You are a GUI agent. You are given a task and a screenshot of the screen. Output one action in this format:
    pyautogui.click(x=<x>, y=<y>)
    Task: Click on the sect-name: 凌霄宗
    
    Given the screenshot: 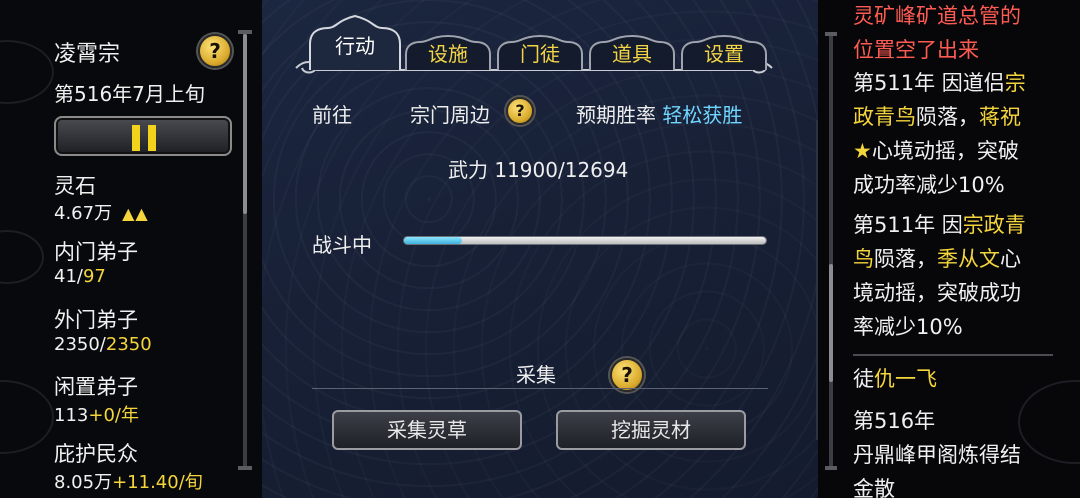 What is the action you would take?
    pyautogui.click(x=87, y=54)
    